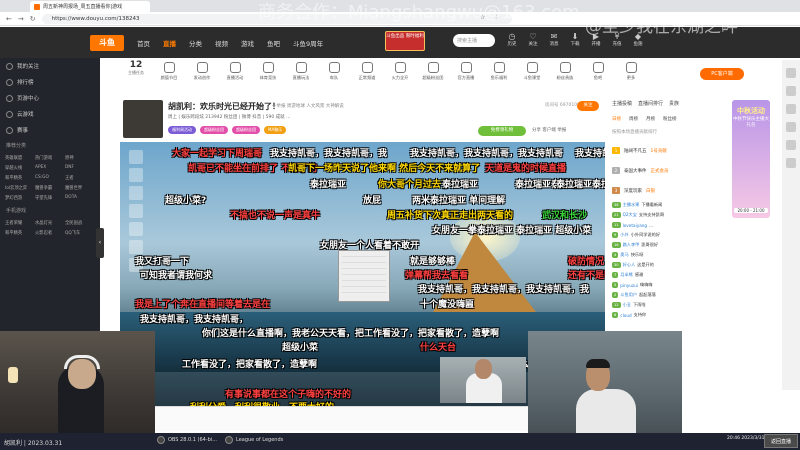 Image resolution: width=800 pixels, height=450 pixels. I want to click on tab-day: 日榜, so click(616, 119).